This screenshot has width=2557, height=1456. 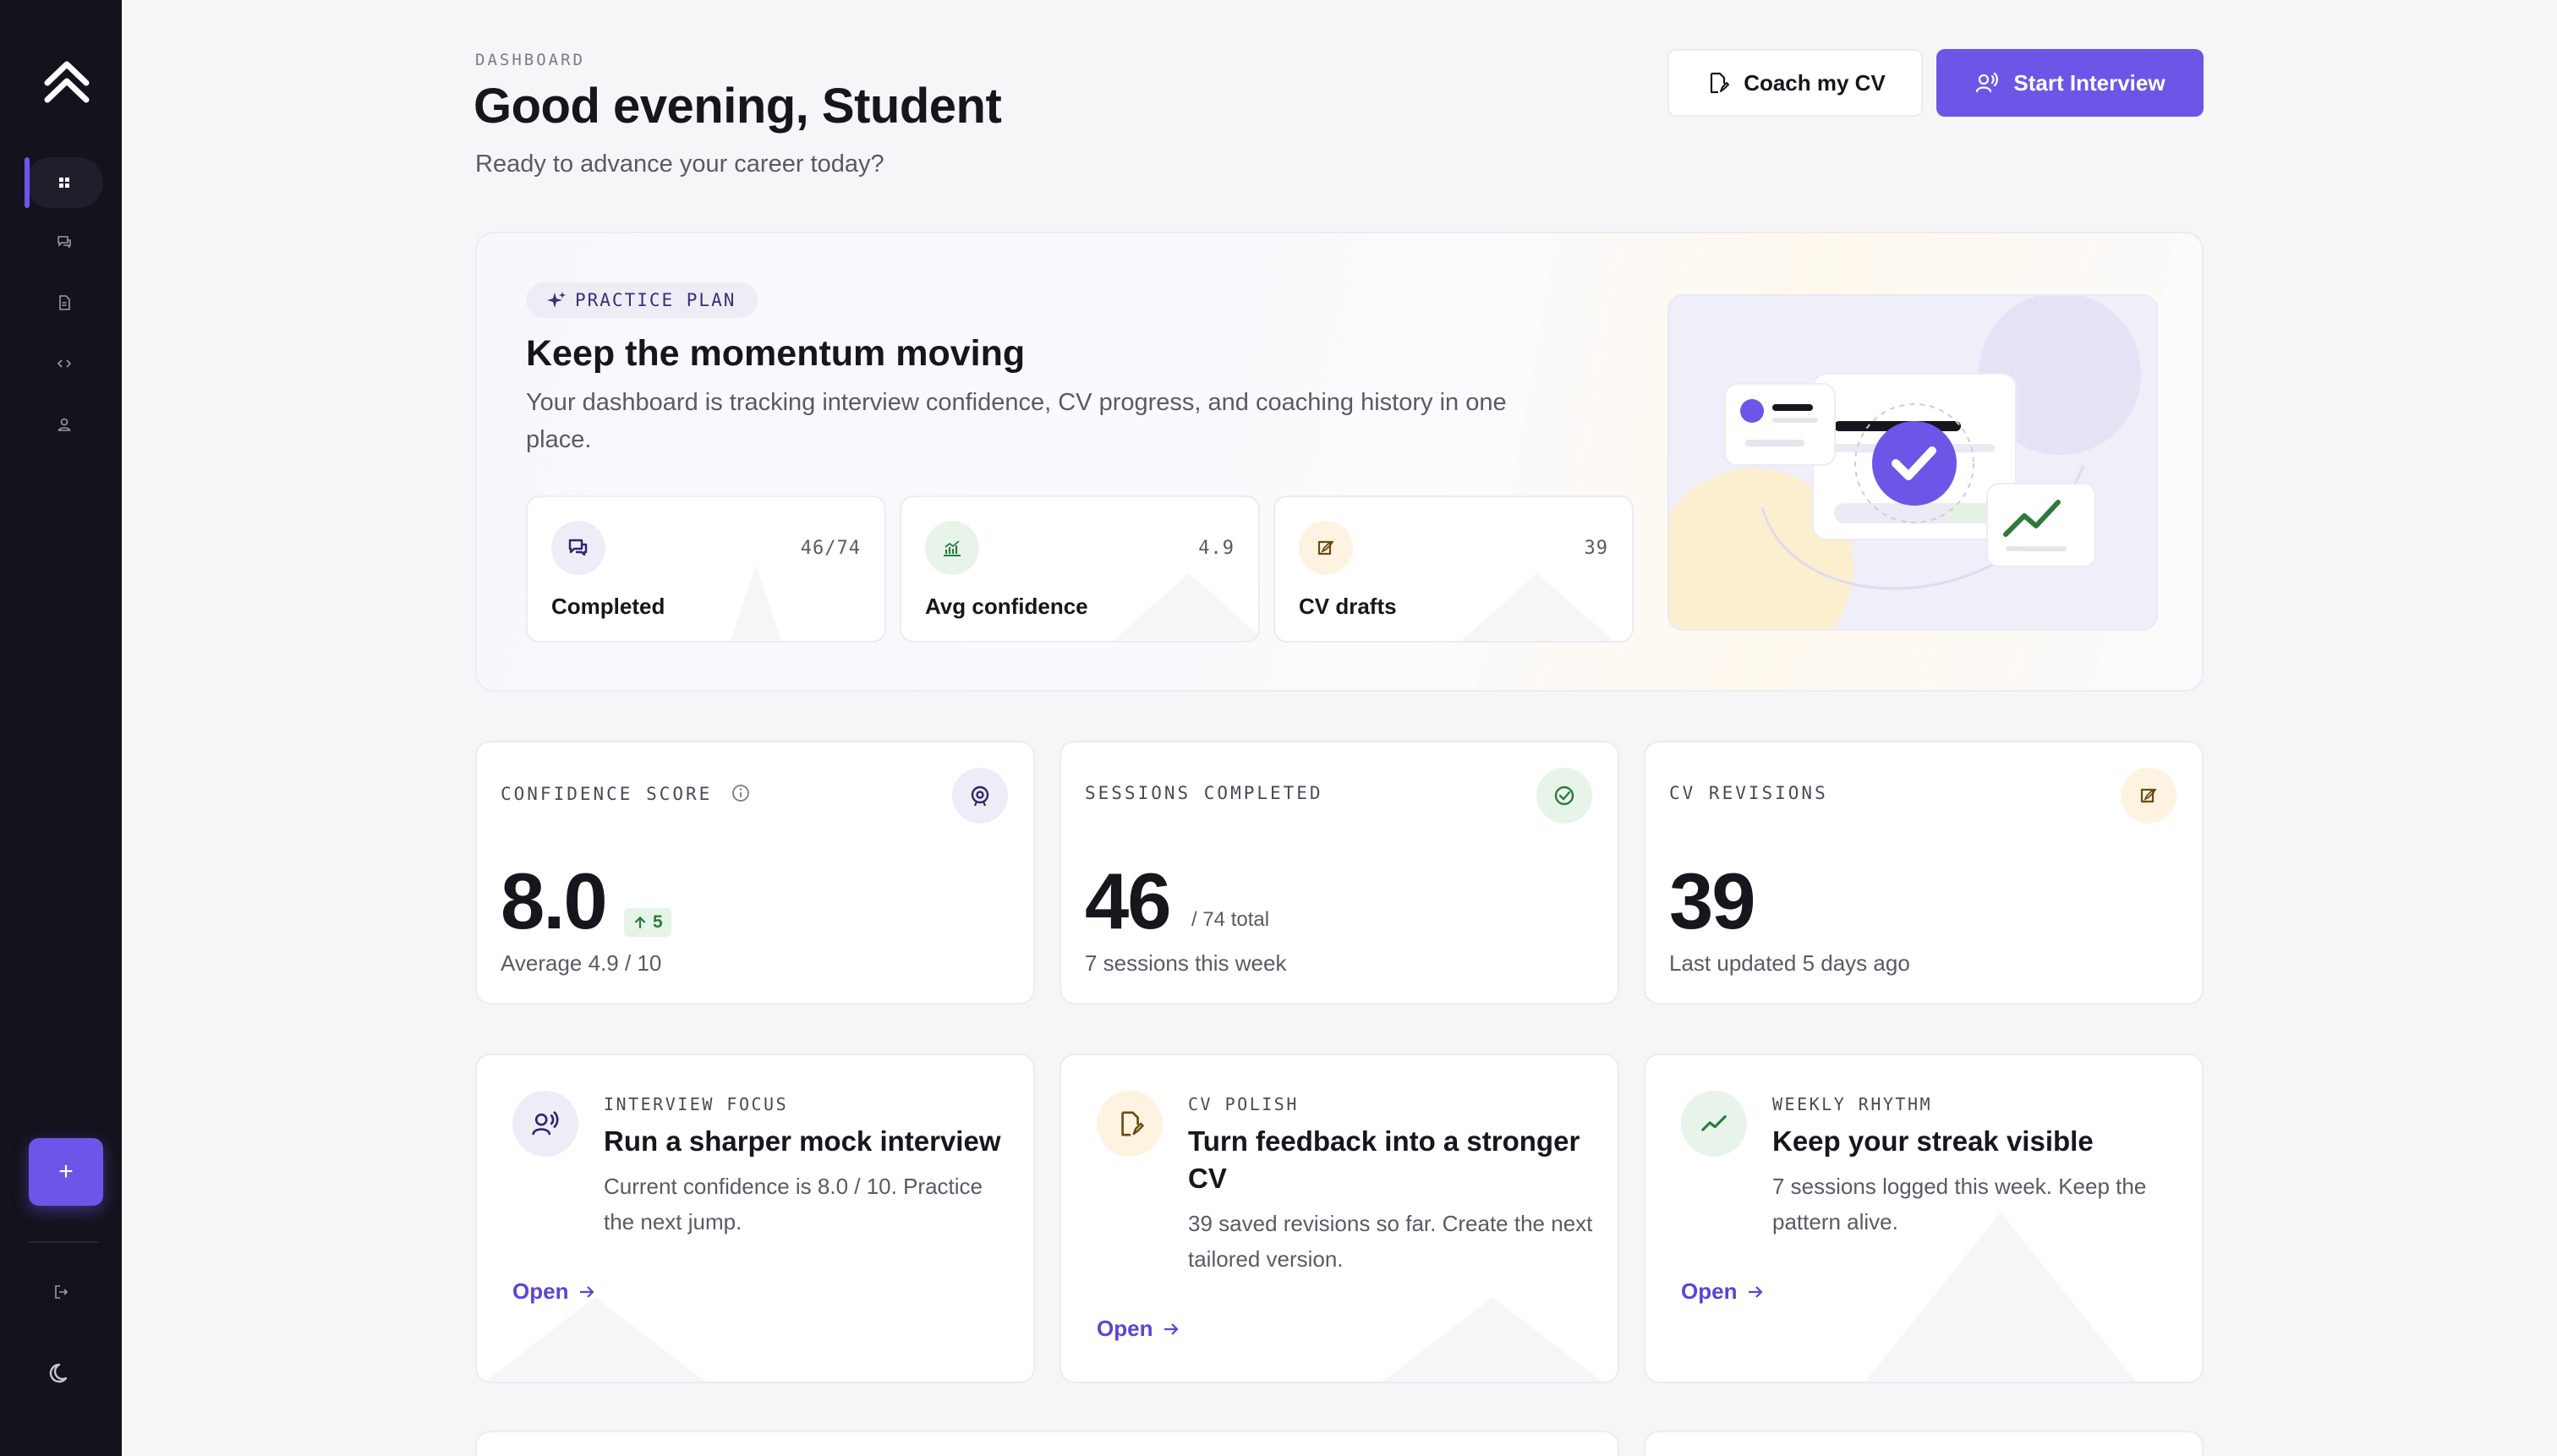 I want to click on moon-icon, so click(x=58, y=1373).